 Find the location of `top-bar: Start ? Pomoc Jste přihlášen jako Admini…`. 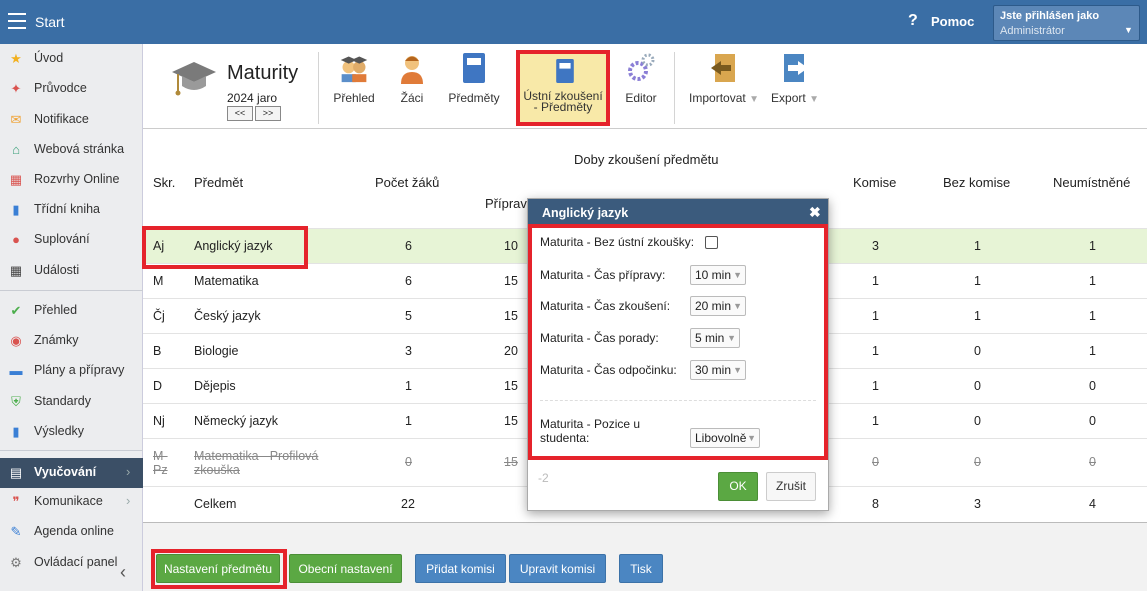

top-bar: Start ? Pomoc Jste přihlášen jako Admini… is located at coordinates (573, 22).